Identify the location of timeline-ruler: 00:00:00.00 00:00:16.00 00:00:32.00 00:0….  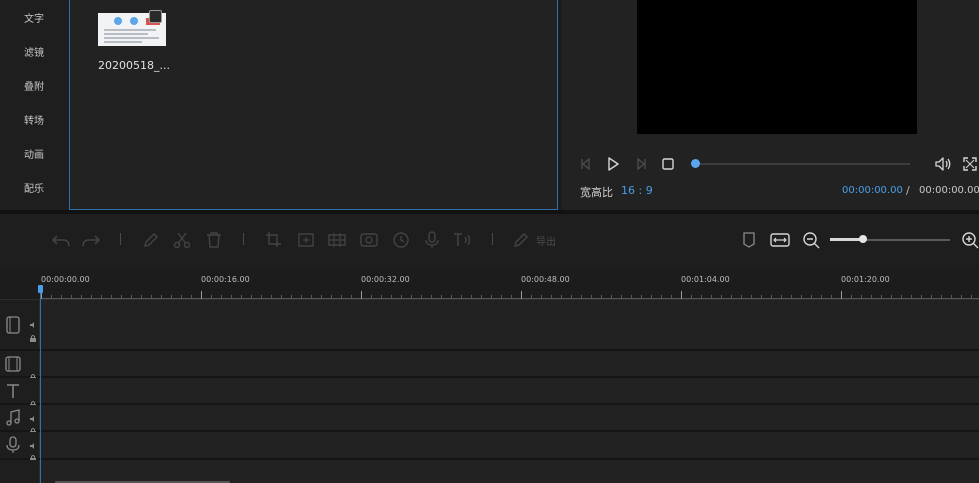
(489, 284).